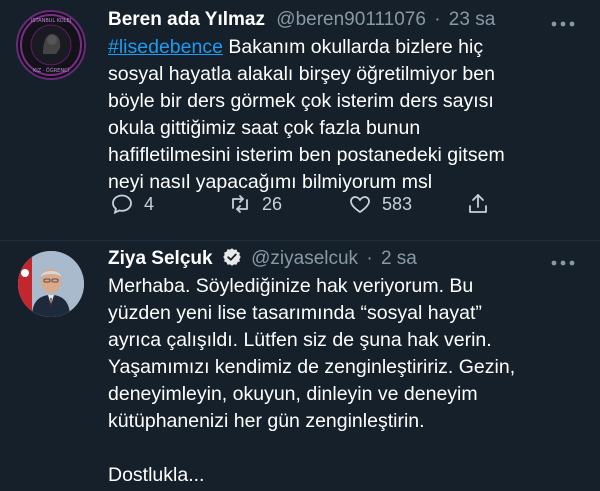  I want to click on handle: @ziyaselcuk, so click(304, 258).